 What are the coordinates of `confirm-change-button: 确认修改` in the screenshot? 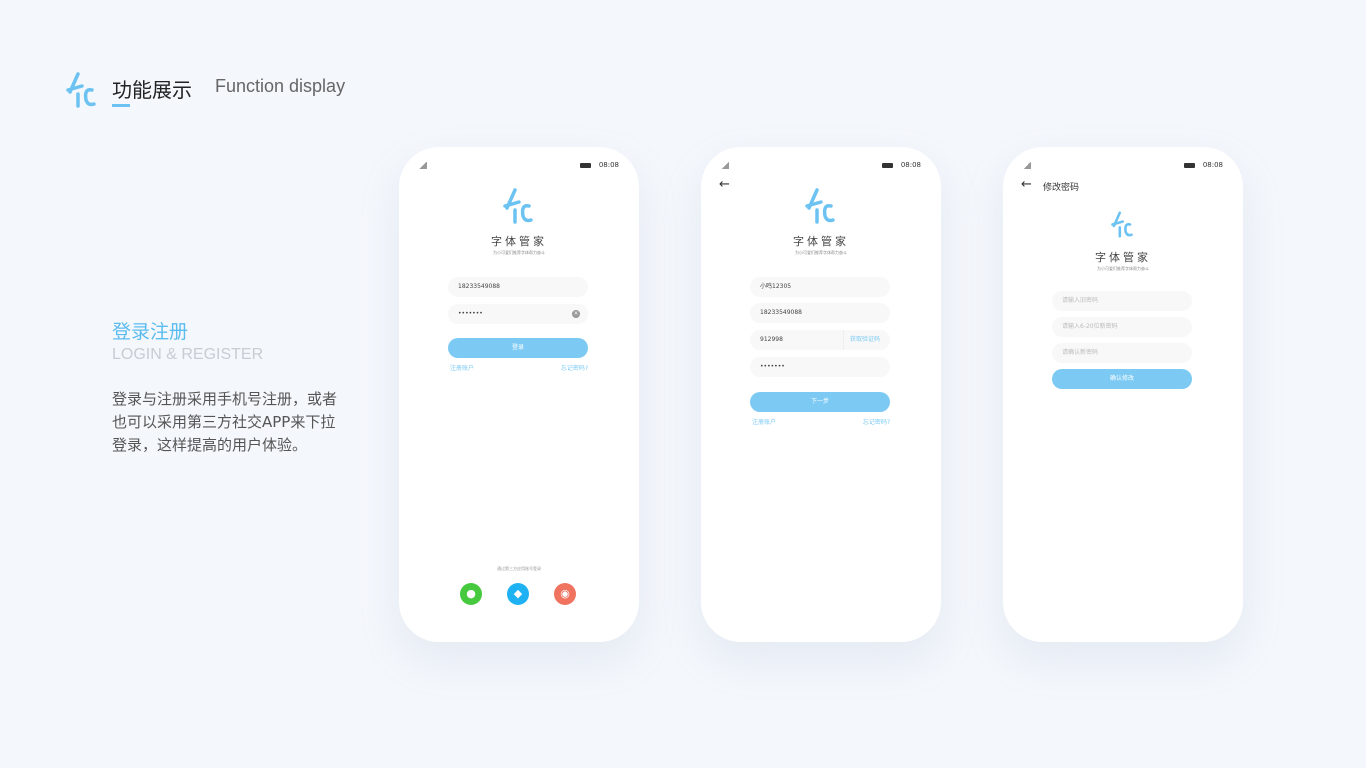 It's located at (1122, 379).